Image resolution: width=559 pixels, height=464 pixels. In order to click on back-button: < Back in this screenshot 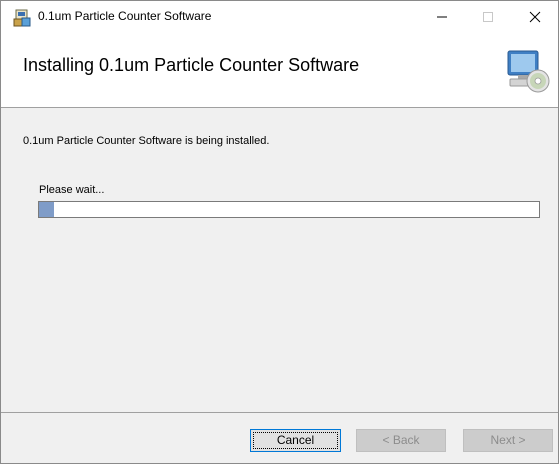, I will do `click(401, 440)`.